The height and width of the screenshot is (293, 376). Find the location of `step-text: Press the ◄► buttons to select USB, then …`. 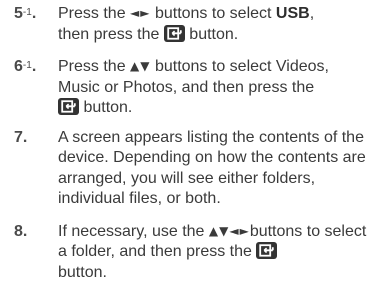

step-text: Press the ◄► buttons to select USB, then … is located at coordinates (186, 24).